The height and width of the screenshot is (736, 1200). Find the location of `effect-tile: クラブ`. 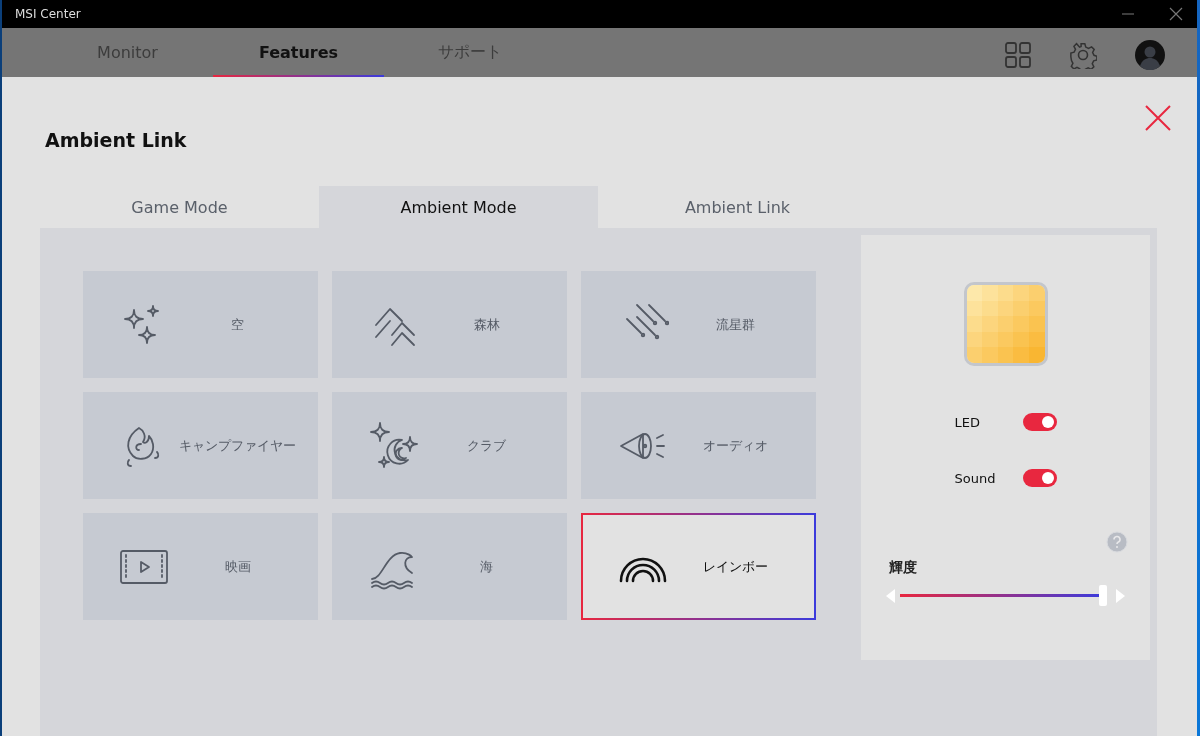

effect-tile: クラブ is located at coordinates (449, 445).